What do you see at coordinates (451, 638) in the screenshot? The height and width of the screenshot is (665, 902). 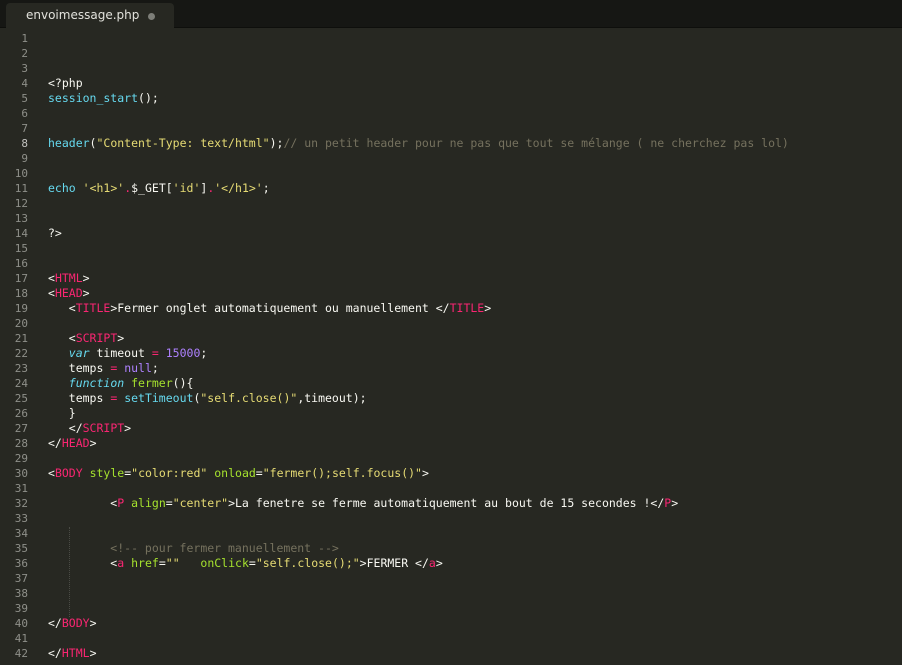 I see `code-line: 41` at bounding box center [451, 638].